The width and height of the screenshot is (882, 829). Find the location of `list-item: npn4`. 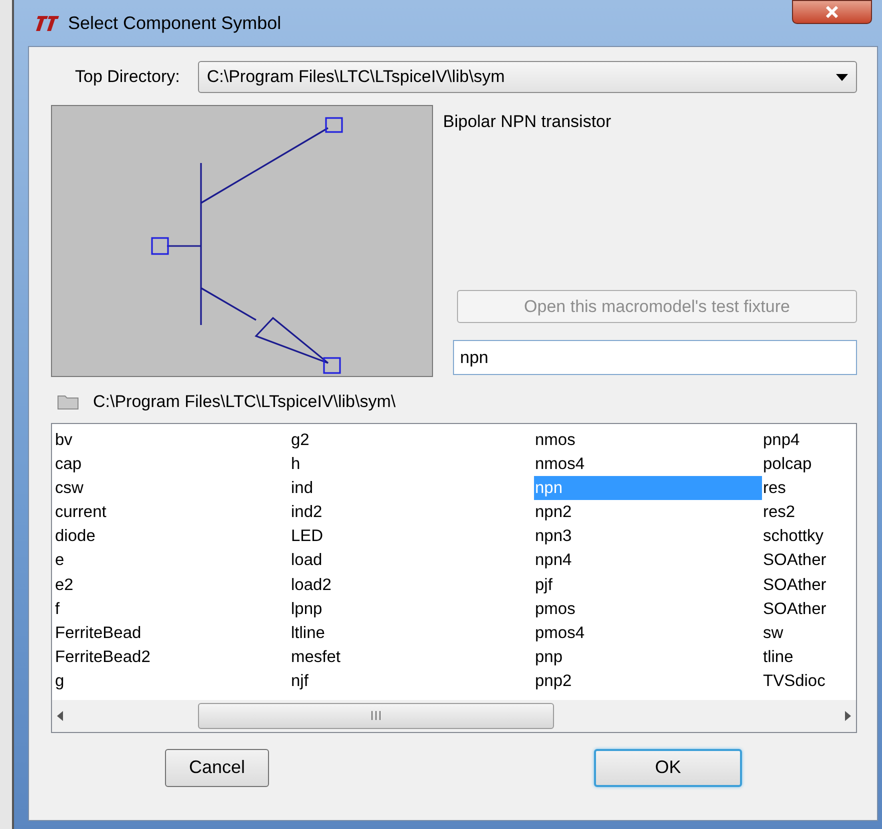

list-item: npn4 is located at coordinates (648, 560).